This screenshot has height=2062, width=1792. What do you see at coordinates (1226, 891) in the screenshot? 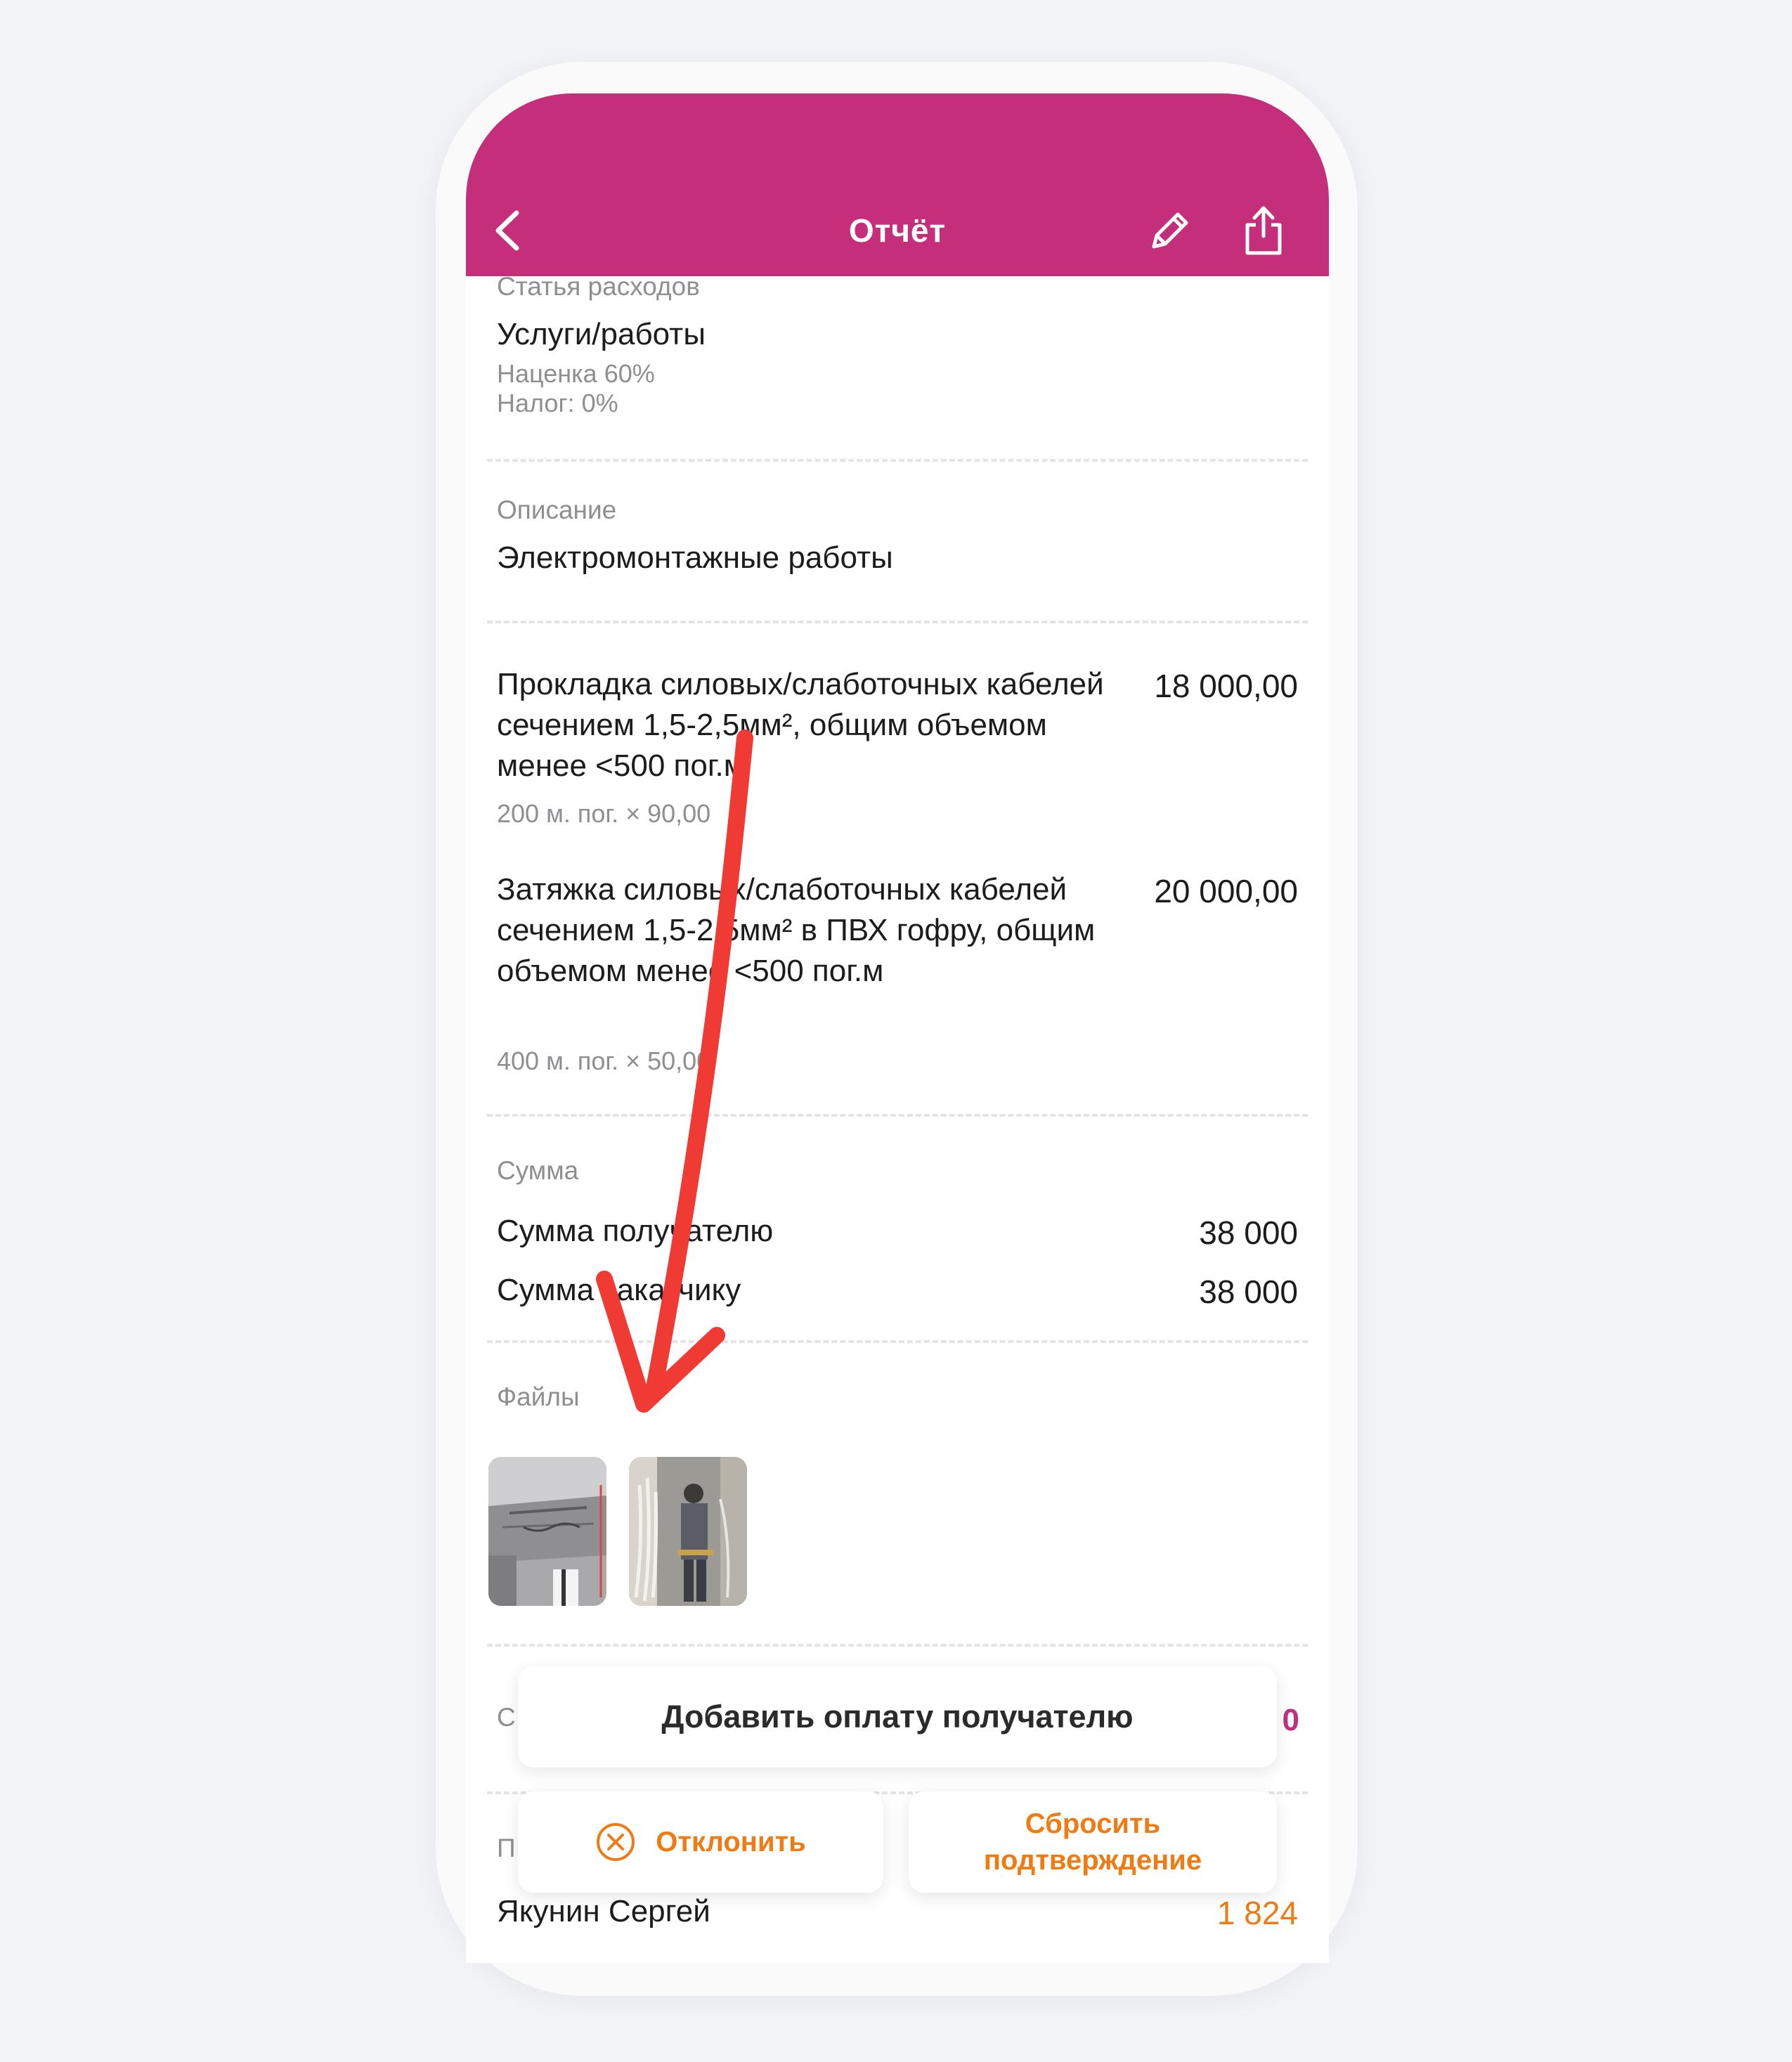
I see `item-amount: 20 000,00` at bounding box center [1226, 891].